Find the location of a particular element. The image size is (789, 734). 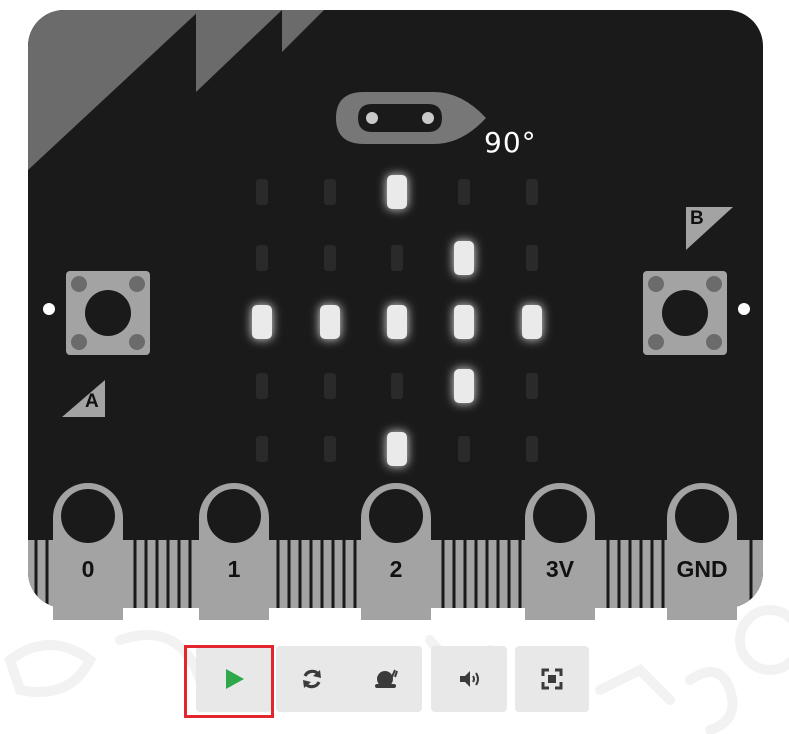

compass-heading: 90° is located at coordinates (510, 142).